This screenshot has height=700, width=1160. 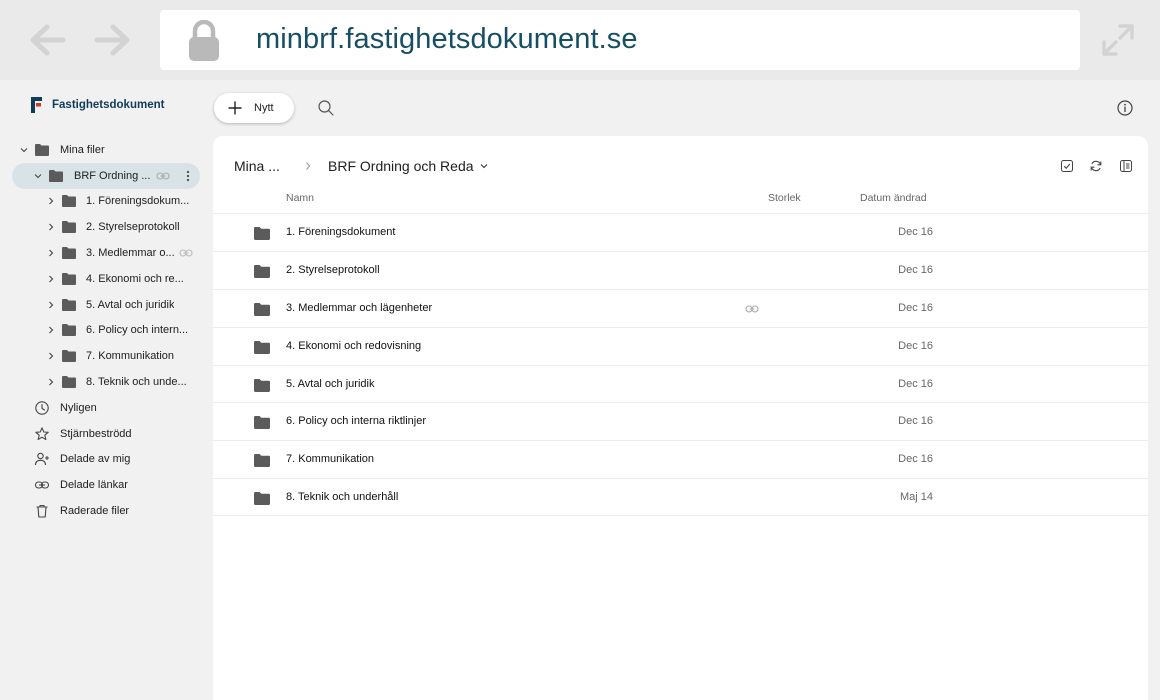 I want to click on address-bar: minbrf.fastighetsdokument.se, so click(x=620, y=40).